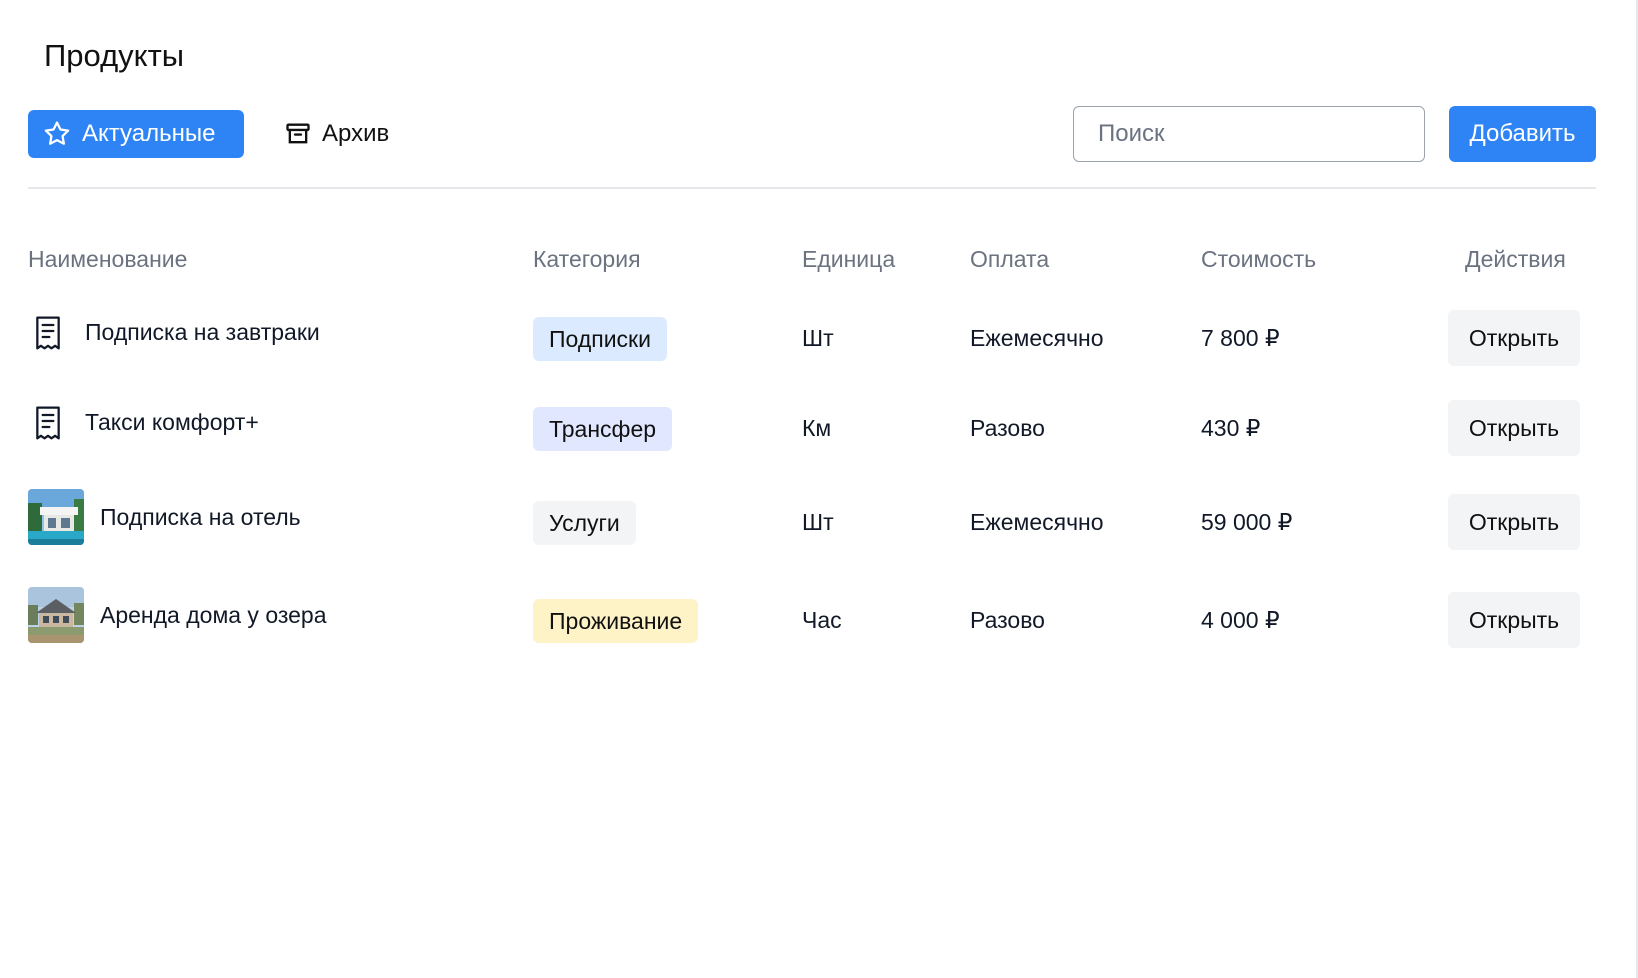 The width and height of the screenshot is (1638, 978). Describe the element at coordinates (1515, 259) in the screenshot. I see `header-actions: Действия` at that location.